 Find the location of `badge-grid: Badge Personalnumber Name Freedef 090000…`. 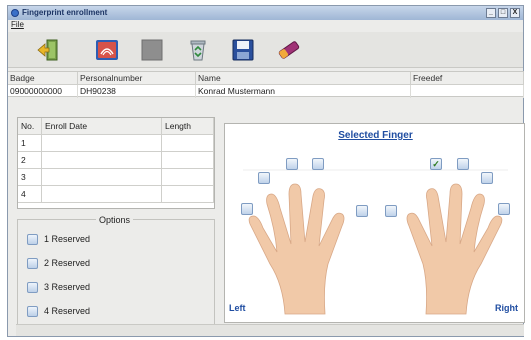

badge-grid: Badge Personalnumber Name Freedef 090000… is located at coordinates (266, 84).